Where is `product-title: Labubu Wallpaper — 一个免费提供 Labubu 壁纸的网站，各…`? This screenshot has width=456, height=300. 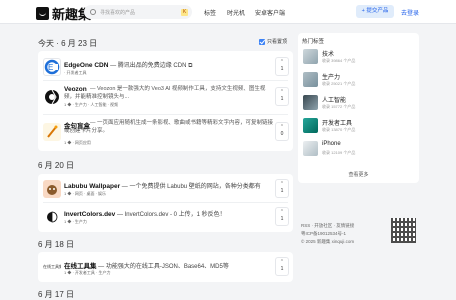 product-title: Labubu Wallpaper — 一个免费提供 Labubu 壁纸的网站，各… is located at coordinates (167, 185).